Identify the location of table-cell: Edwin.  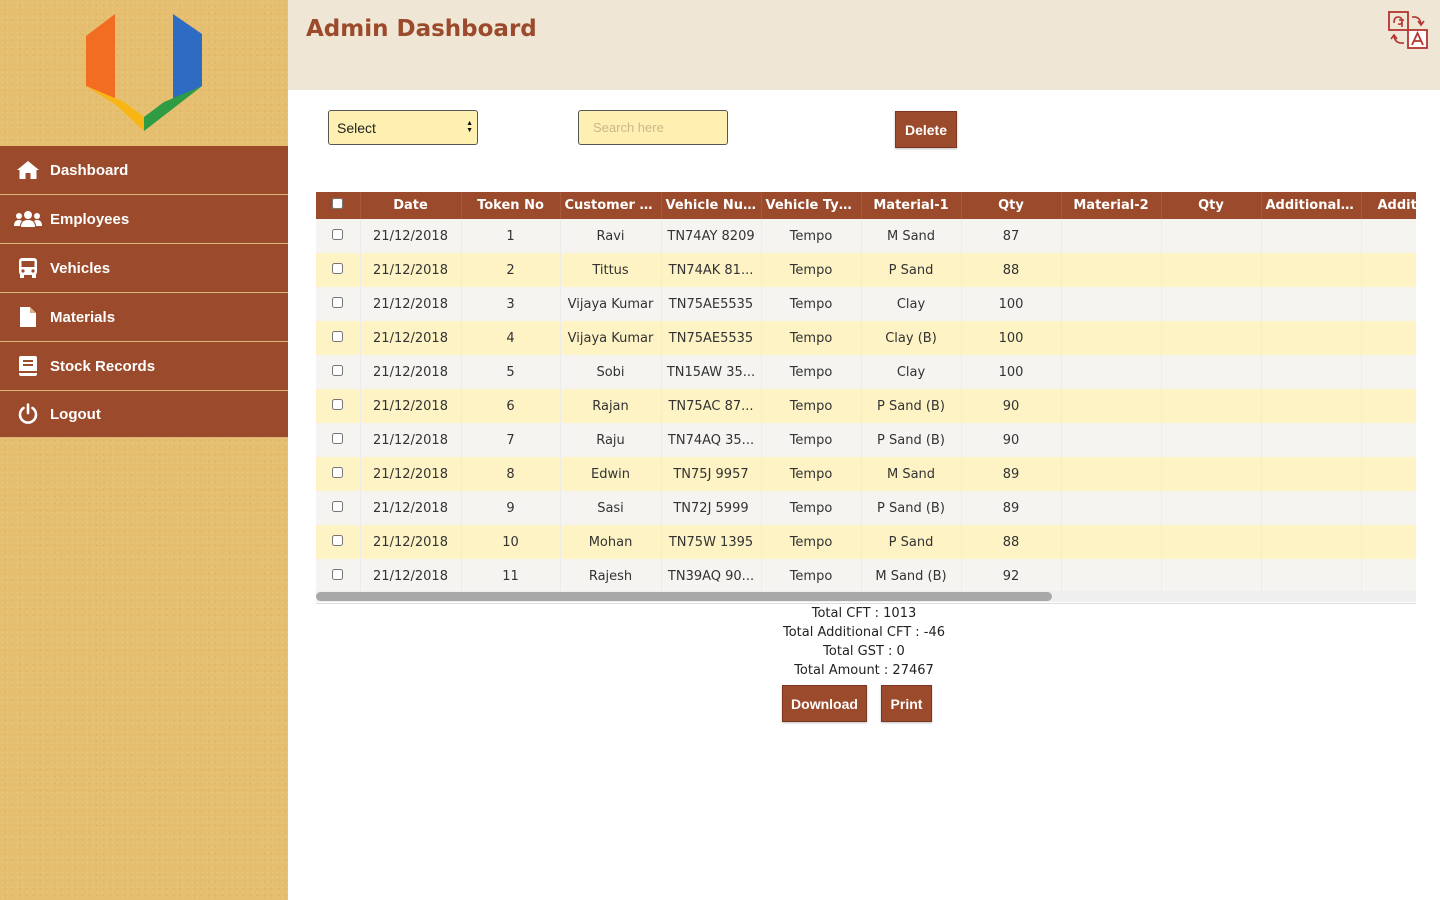
(611, 474).